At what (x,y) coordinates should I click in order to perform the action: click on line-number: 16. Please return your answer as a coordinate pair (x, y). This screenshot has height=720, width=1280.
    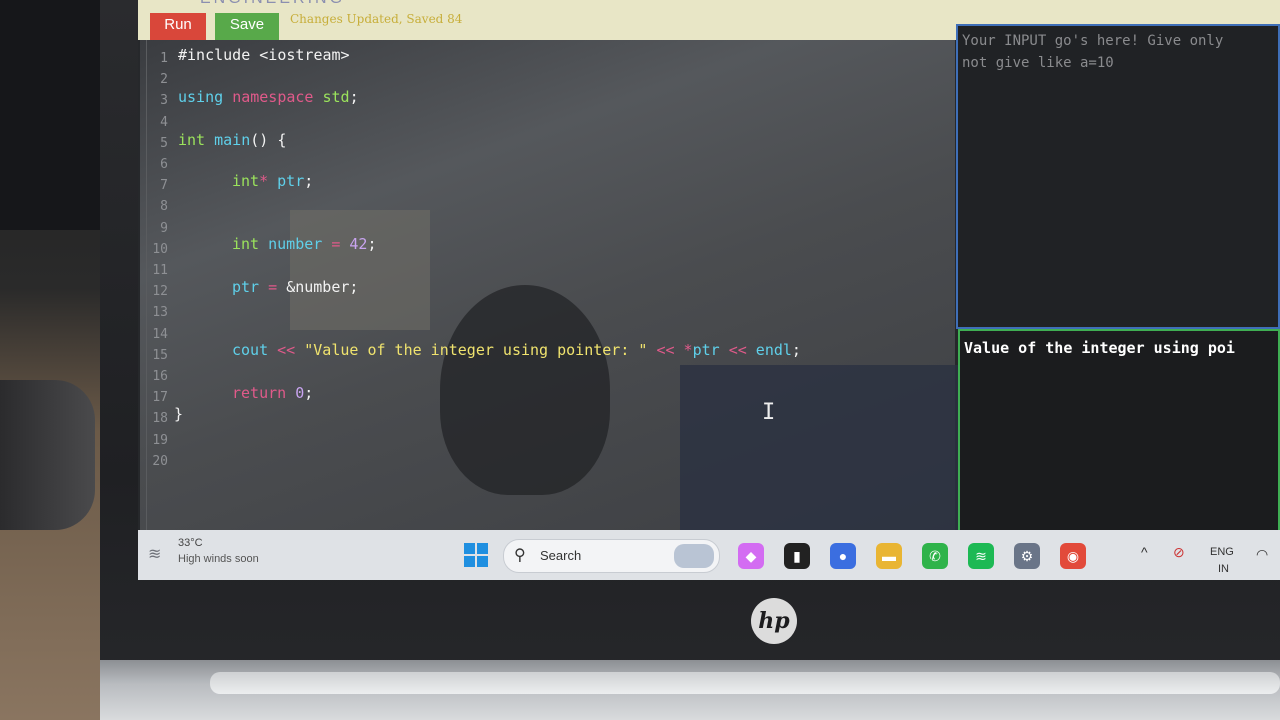
    Looking at the image, I should click on (160, 376).